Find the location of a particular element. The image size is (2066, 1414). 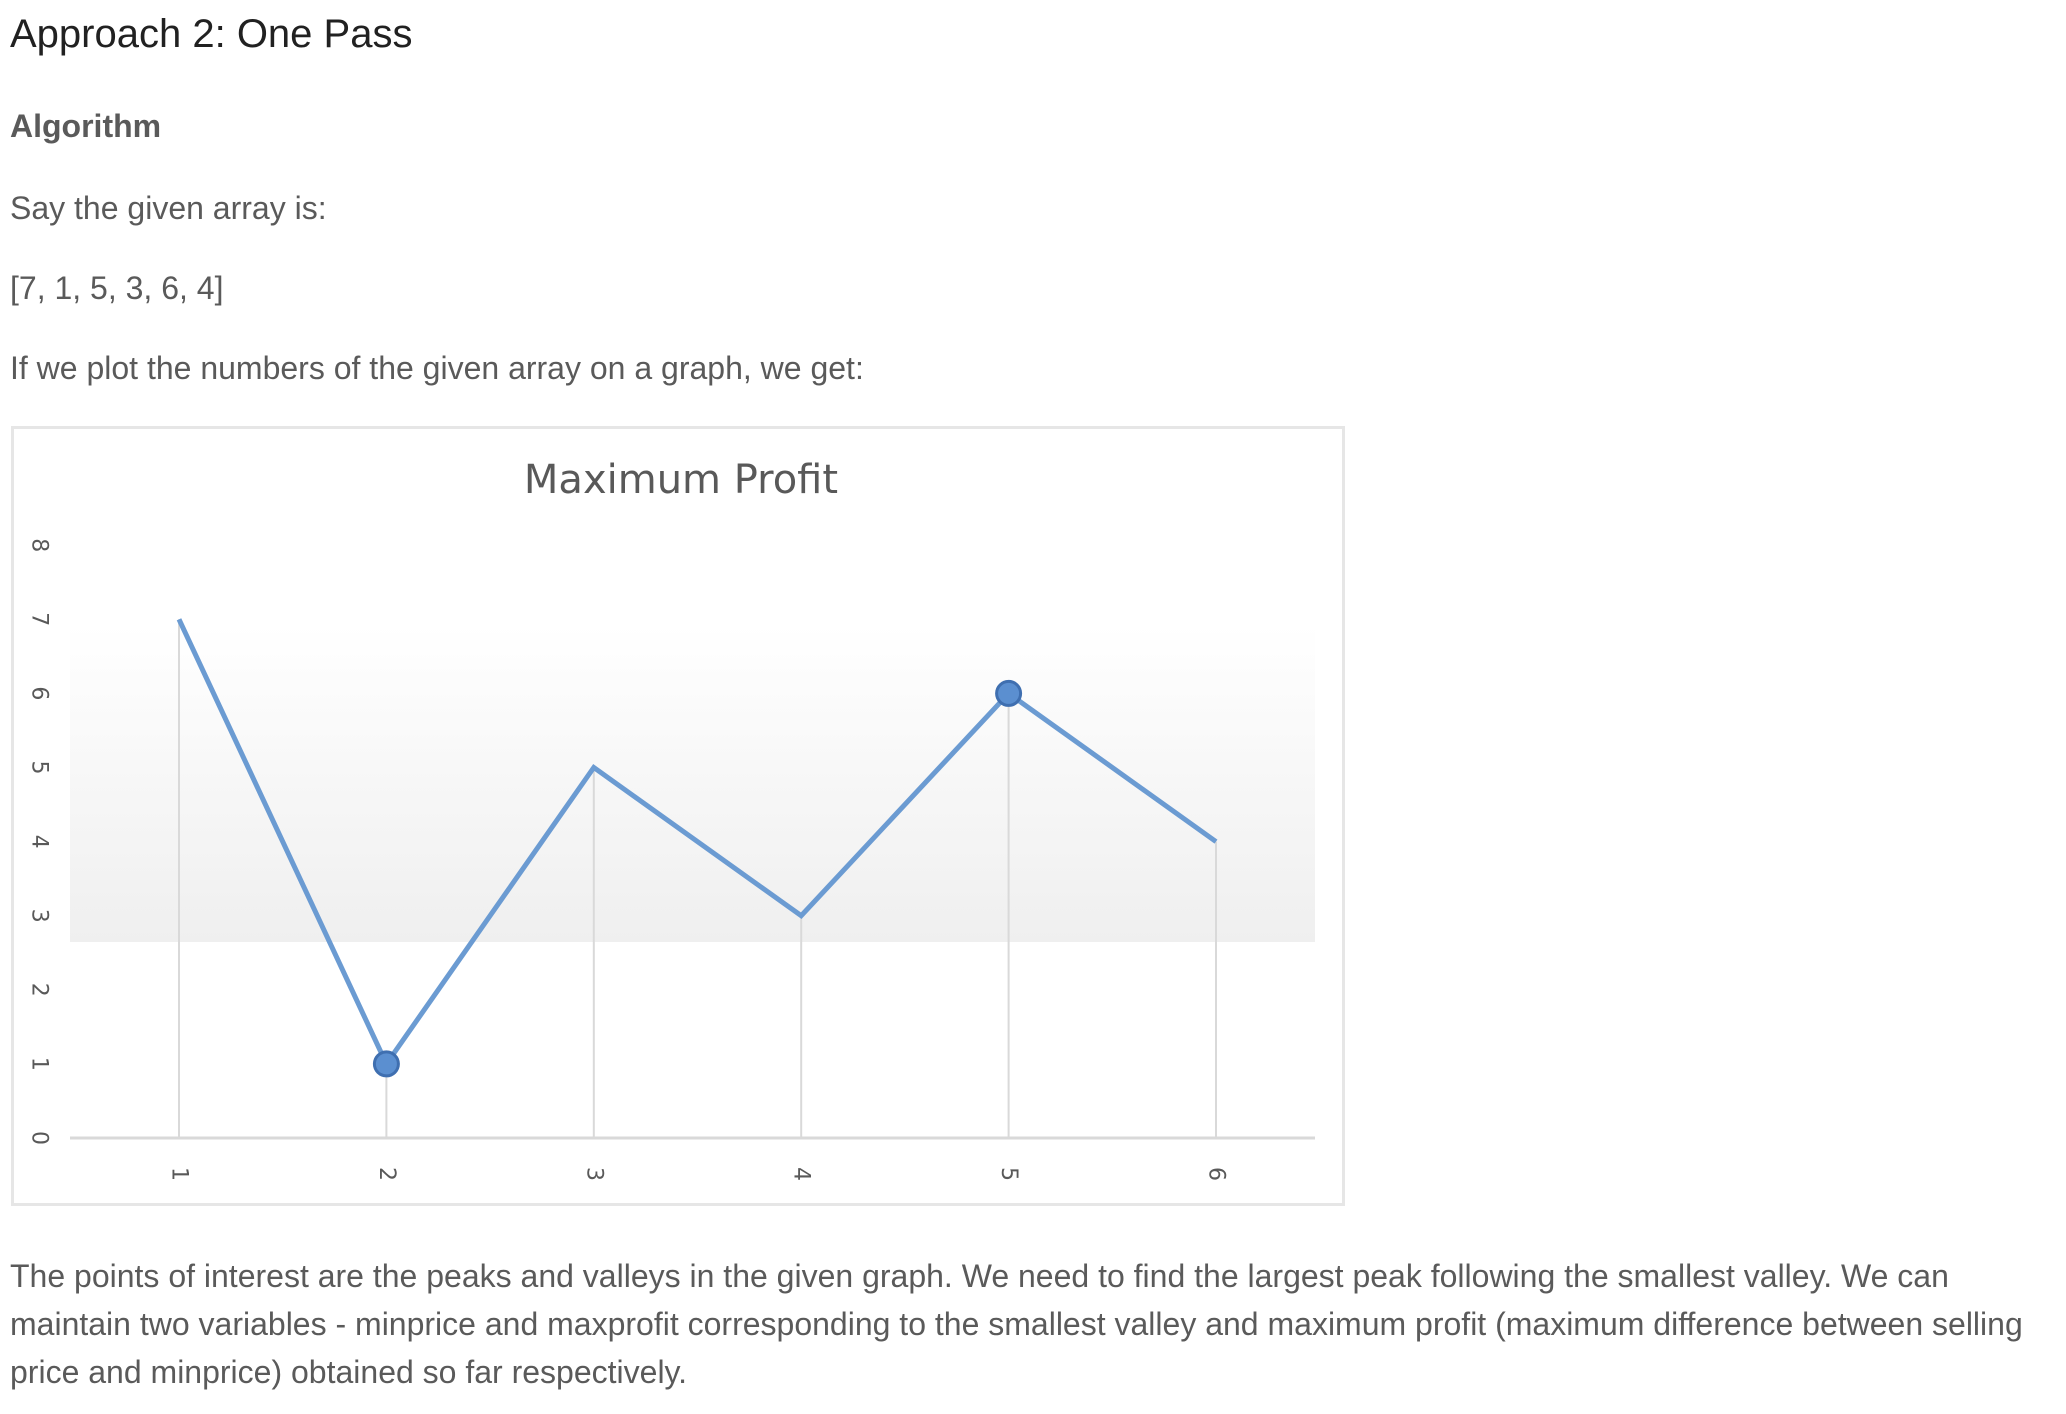

y-tick-label: 8 is located at coordinates (39, 545).